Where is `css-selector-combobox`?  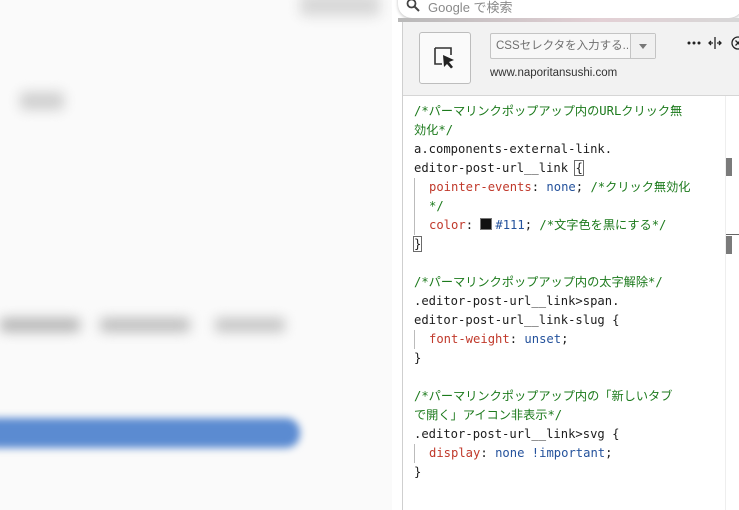
css-selector-combobox is located at coordinates (573, 46).